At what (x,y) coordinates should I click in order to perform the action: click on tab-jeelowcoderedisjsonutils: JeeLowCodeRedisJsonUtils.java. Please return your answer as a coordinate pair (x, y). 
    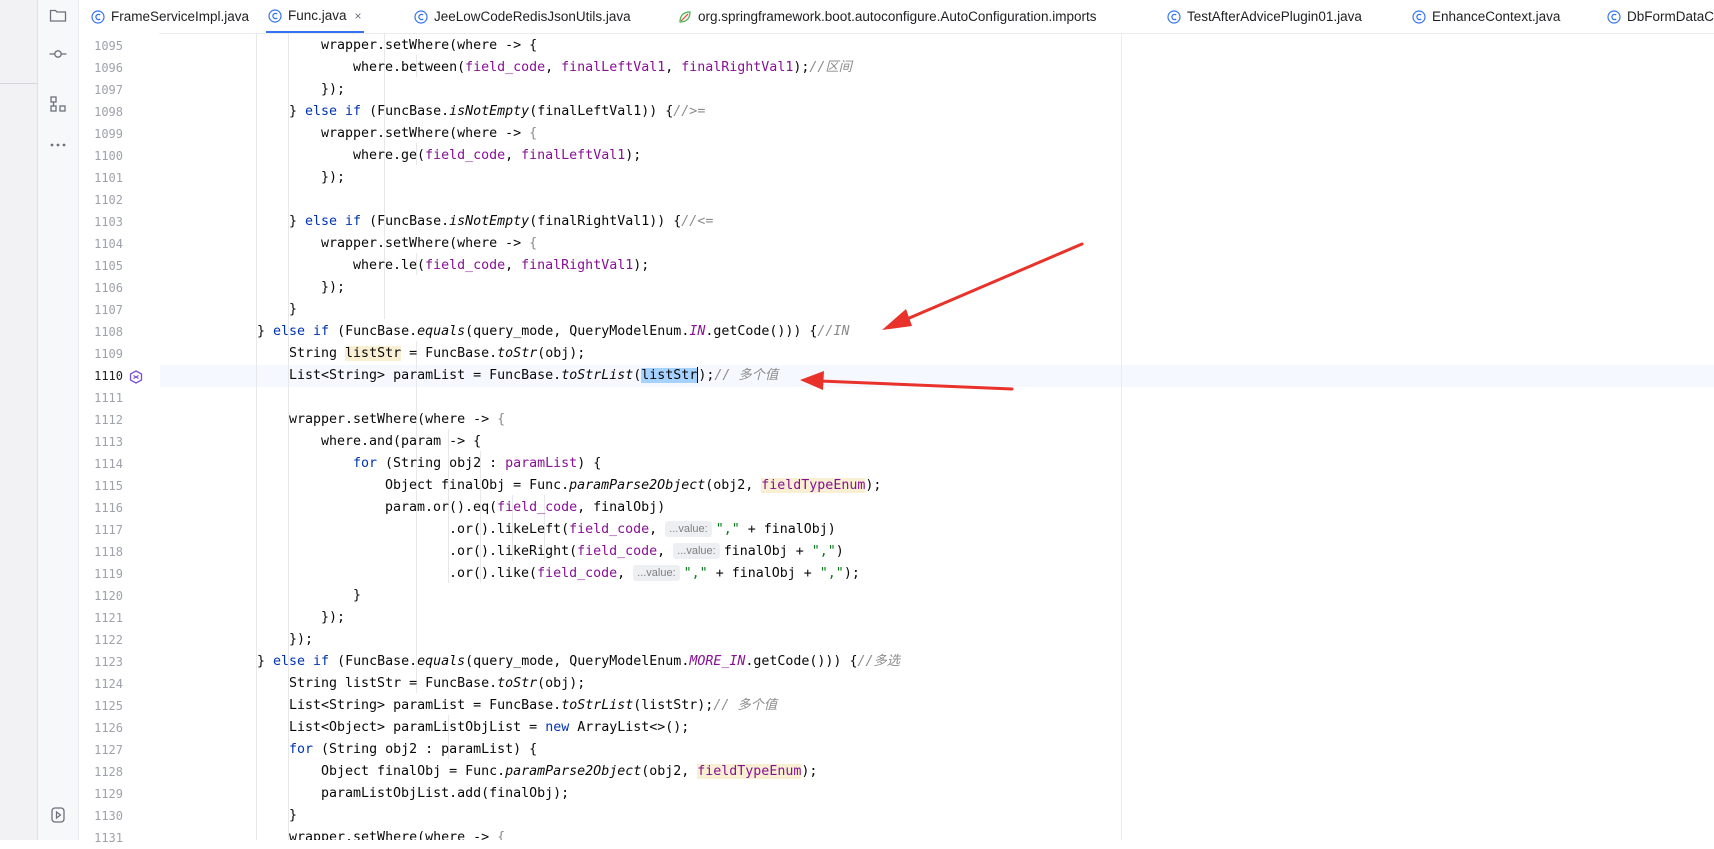
    Looking at the image, I should click on (522, 16).